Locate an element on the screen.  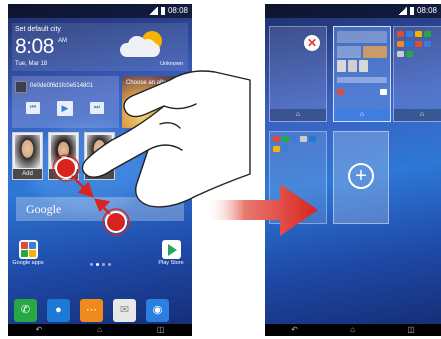
play-button: ▶ is located at coordinates (65, 108).